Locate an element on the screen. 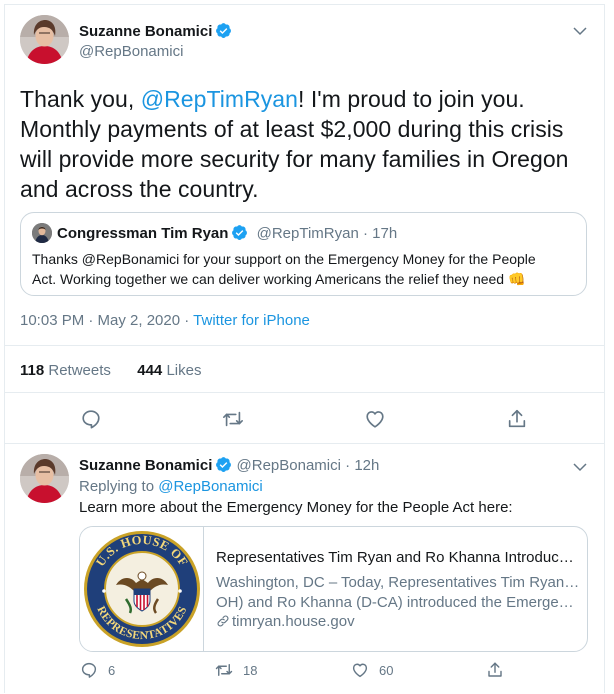  reply-tweet-reply-button: 6 is located at coordinates (97, 671).